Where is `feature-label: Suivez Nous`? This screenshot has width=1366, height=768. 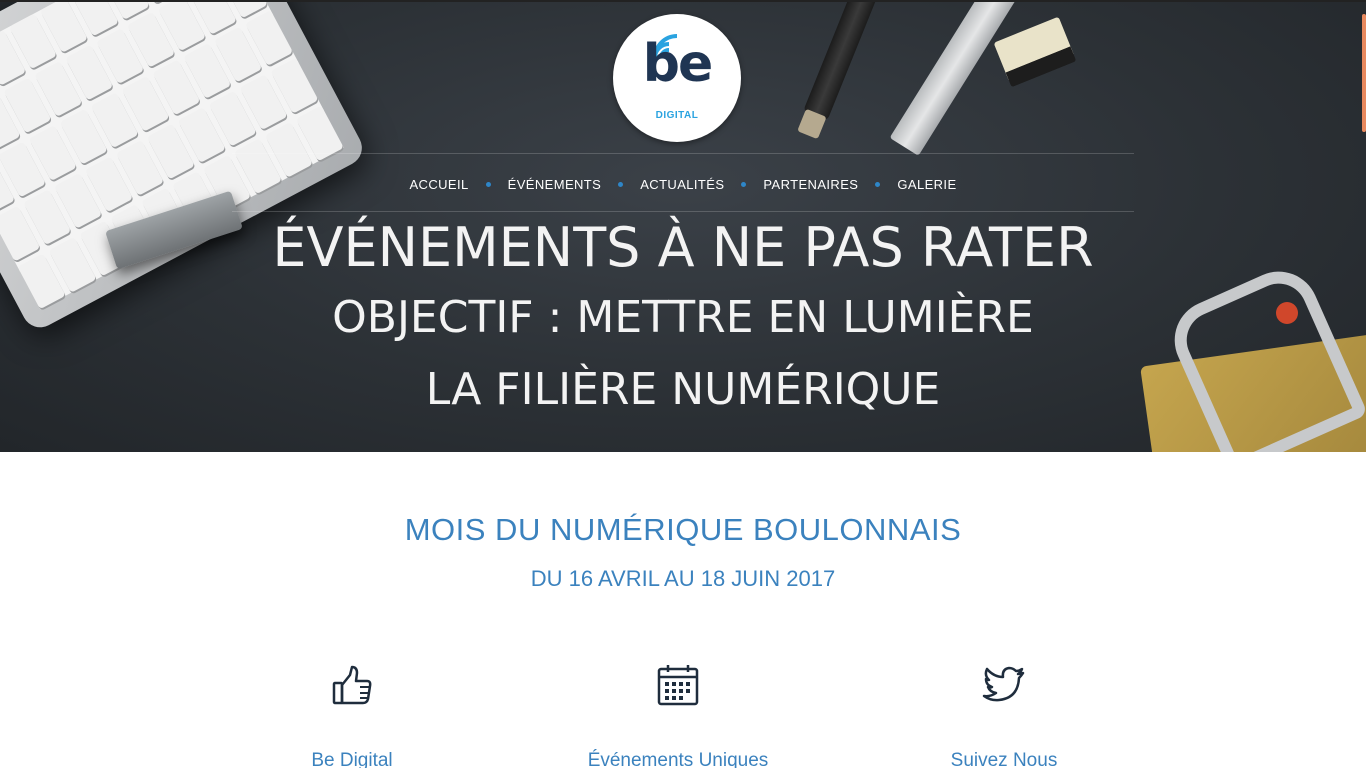 feature-label: Suivez Nous is located at coordinates (1004, 759).